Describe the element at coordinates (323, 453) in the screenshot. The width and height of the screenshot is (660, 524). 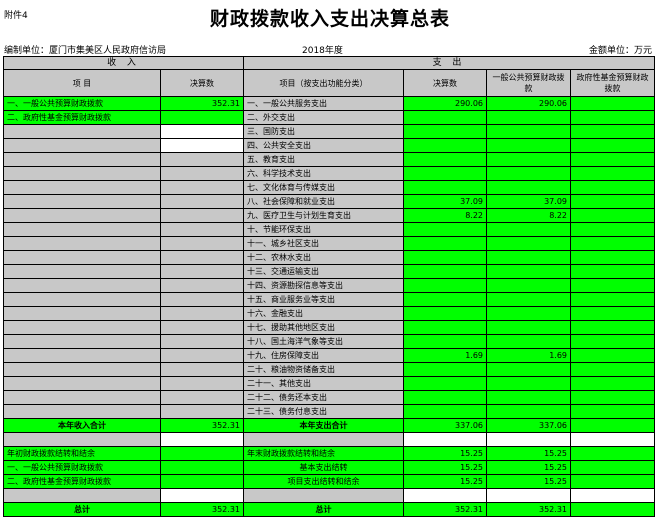
I see `expense-item-cell: 年末财政拨款结转和结余` at that location.